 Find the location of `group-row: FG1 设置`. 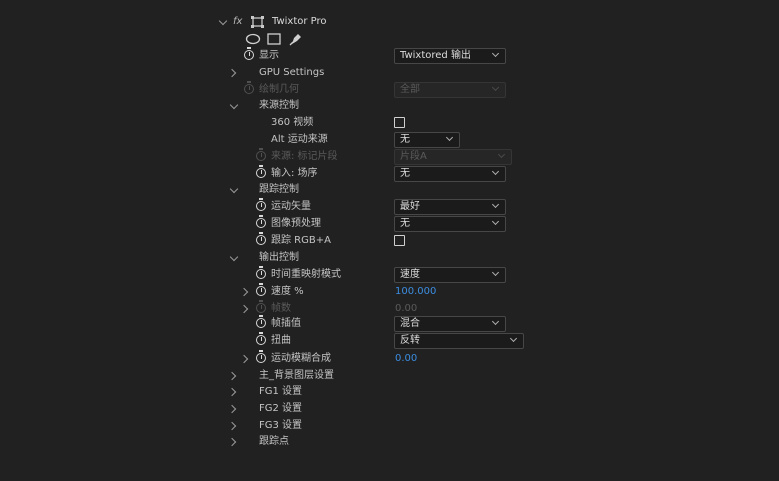

group-row: FG1 设置 is located at coordinates (389, 392).